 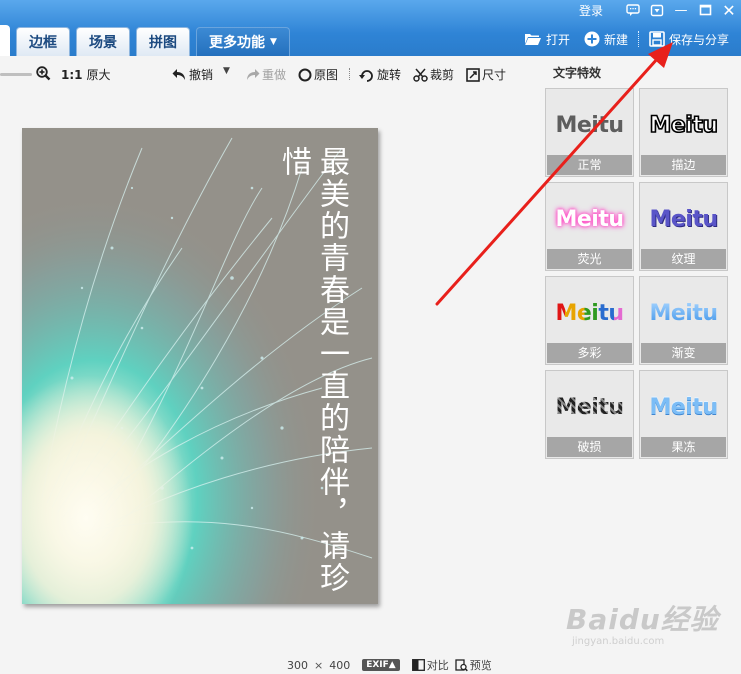 I want to click on compare-label: 对比, so click(x=437, y=665).